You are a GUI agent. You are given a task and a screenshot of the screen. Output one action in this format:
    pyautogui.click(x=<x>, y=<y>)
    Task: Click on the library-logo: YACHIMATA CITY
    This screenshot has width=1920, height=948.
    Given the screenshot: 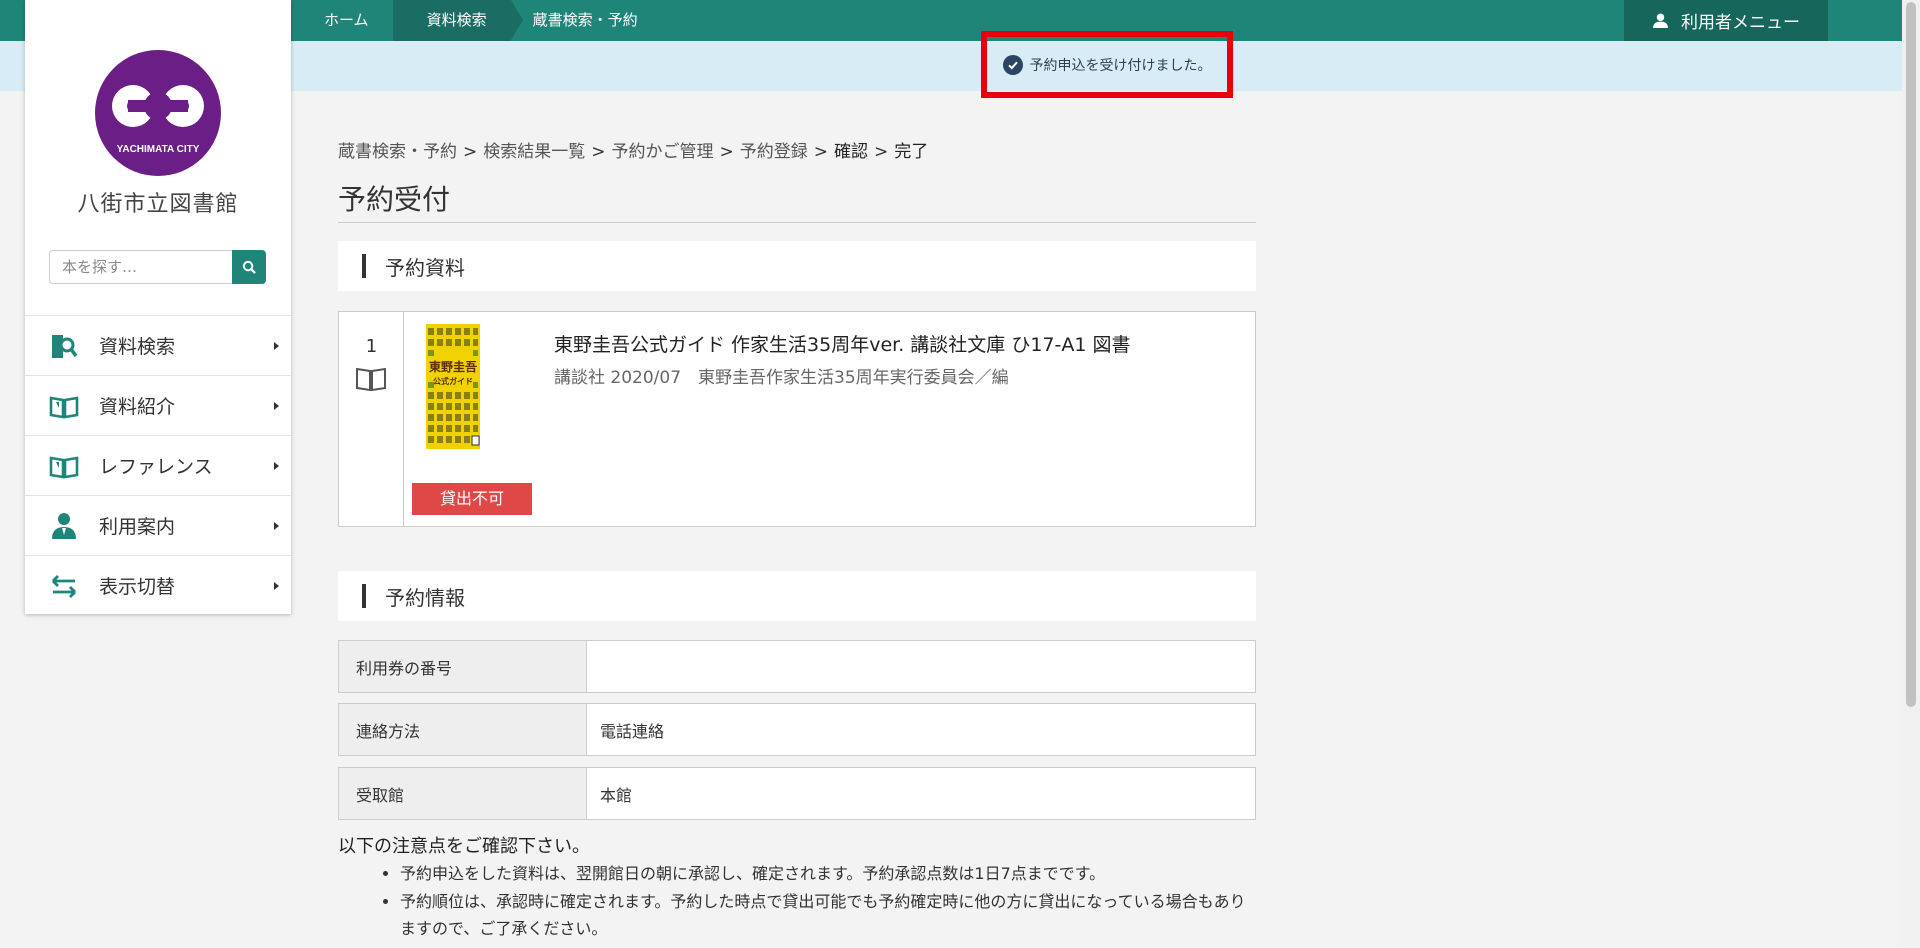 What is the action you would take?
    pyautogui.click(x=158, y=113)
    